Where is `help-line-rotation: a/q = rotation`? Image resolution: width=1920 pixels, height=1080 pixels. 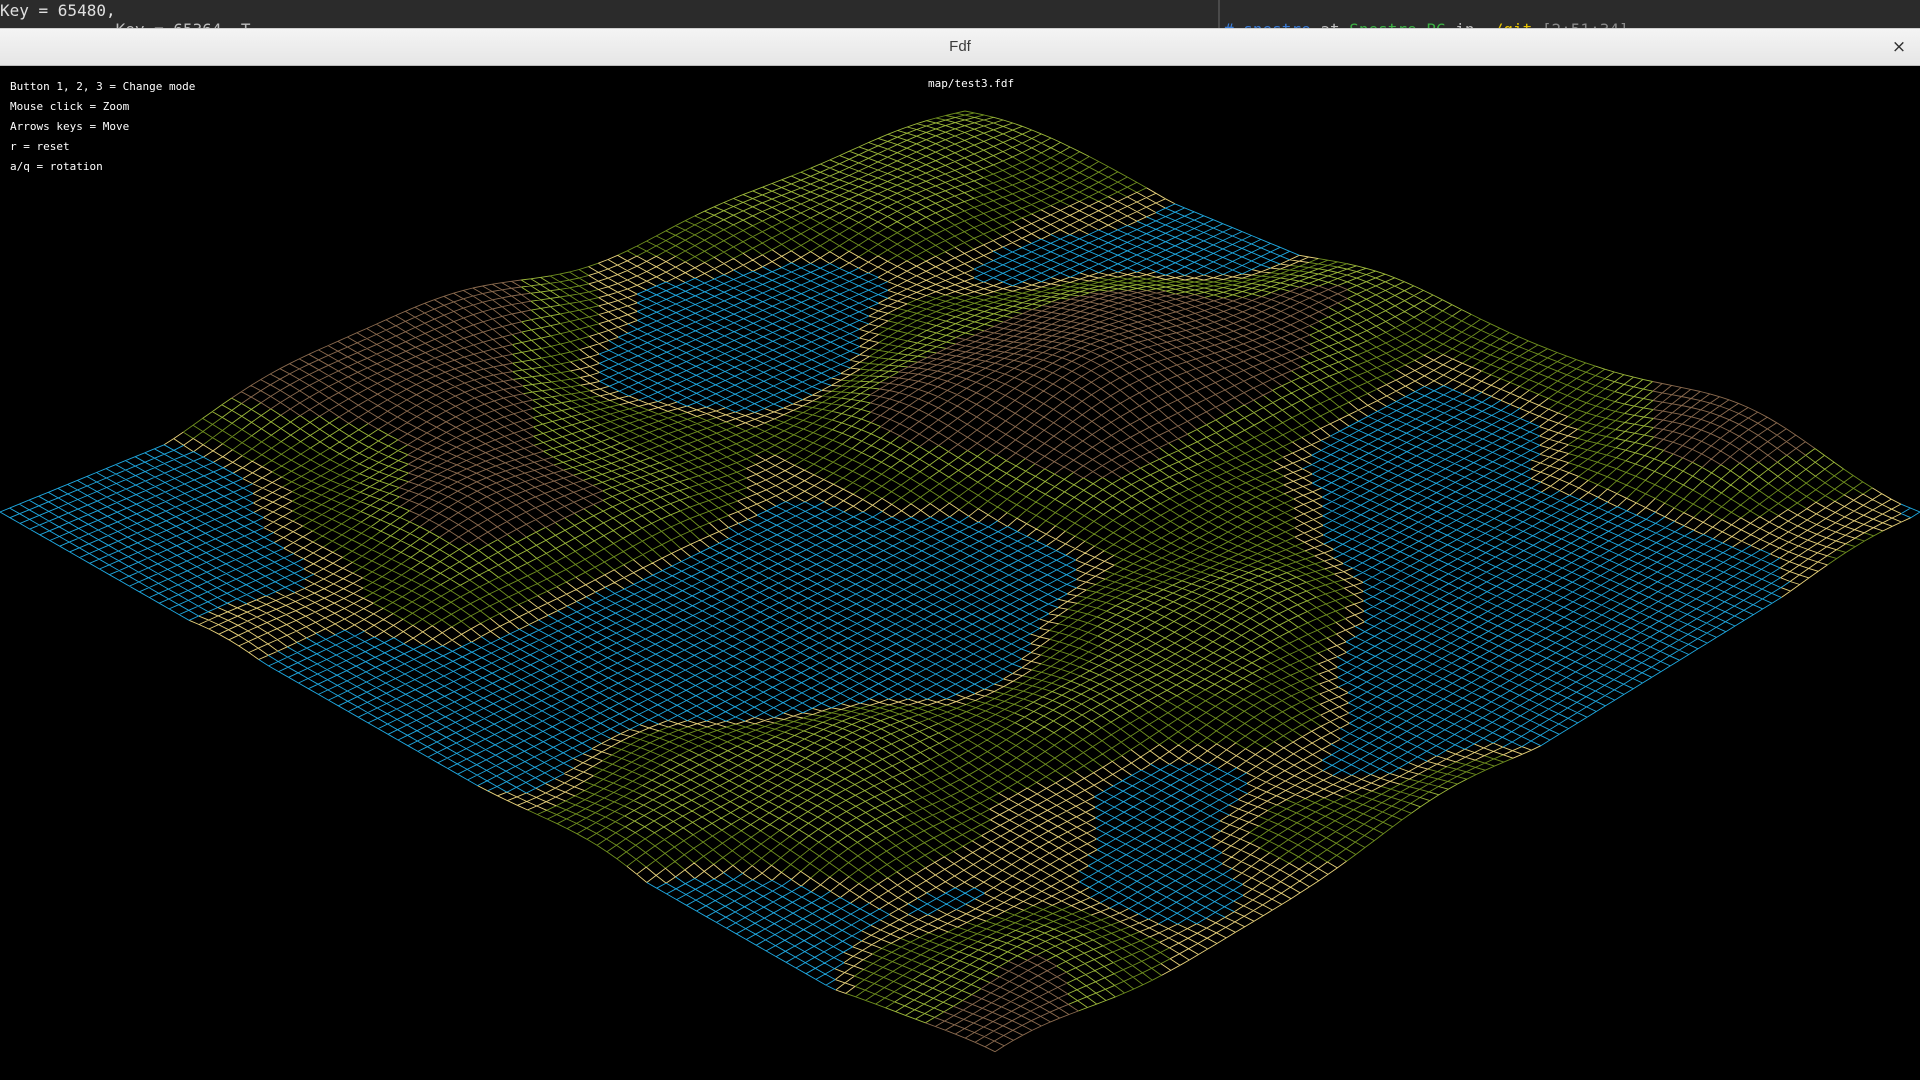 help-line-rotation: a/q = rotation is located at coordinates (56, 166).